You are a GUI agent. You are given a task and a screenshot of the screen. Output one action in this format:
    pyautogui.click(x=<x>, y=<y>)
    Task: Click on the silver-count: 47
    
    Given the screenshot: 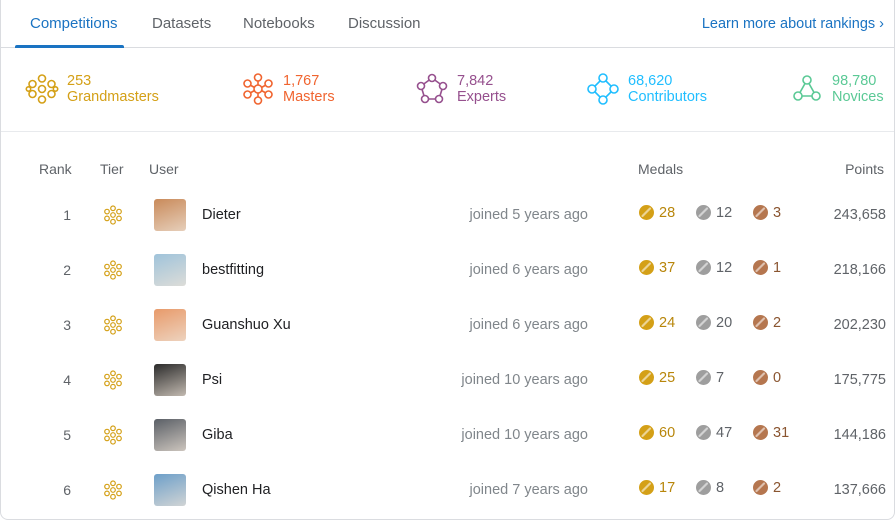 What is the action you would take?
    pyautogui.click(x=724, y=432)
    